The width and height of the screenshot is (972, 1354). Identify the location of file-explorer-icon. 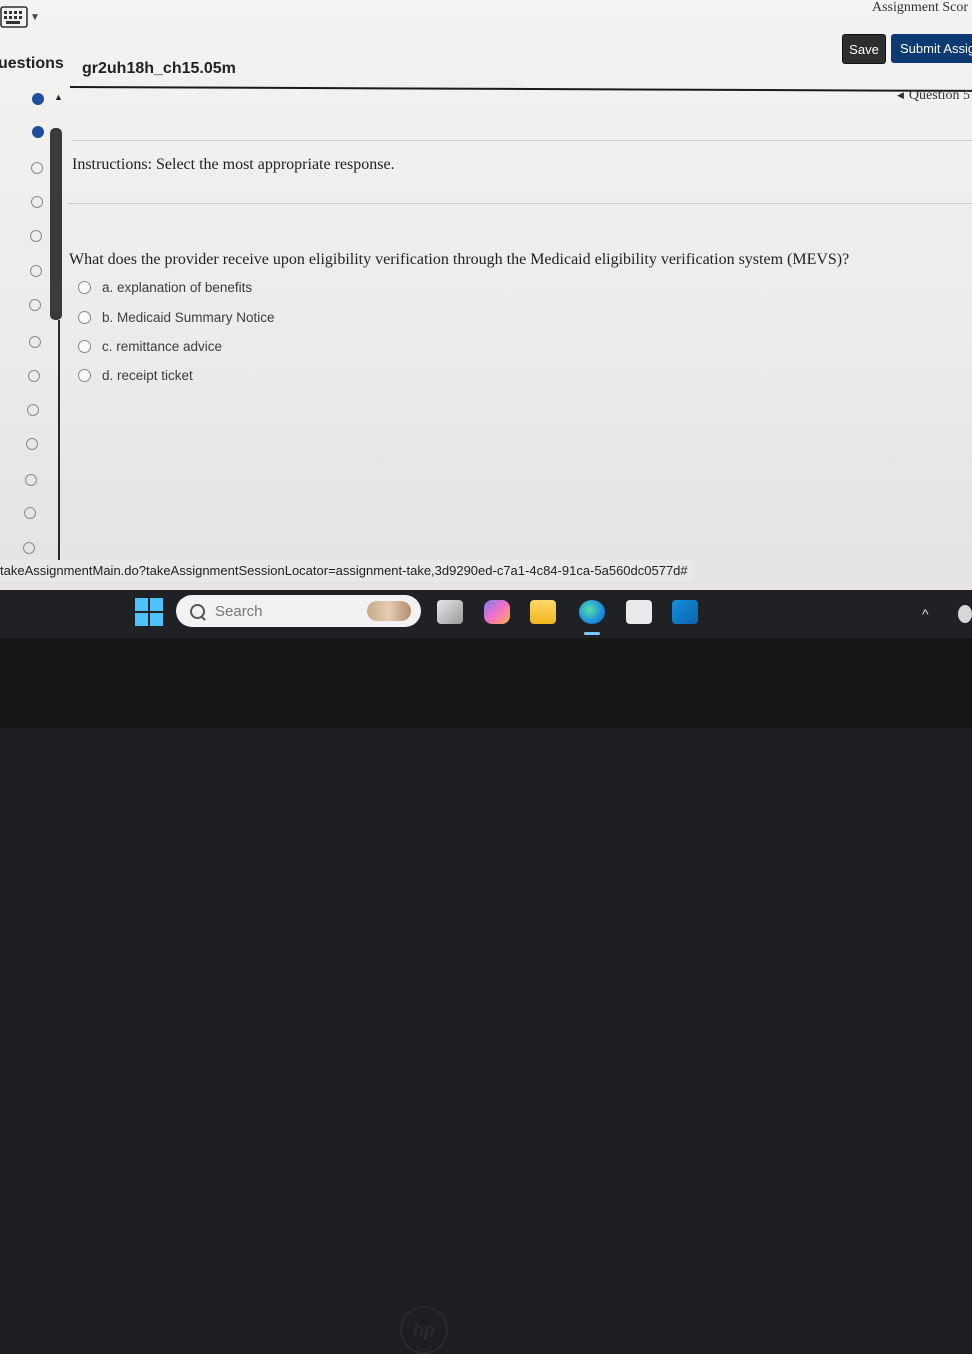
(543, 612).